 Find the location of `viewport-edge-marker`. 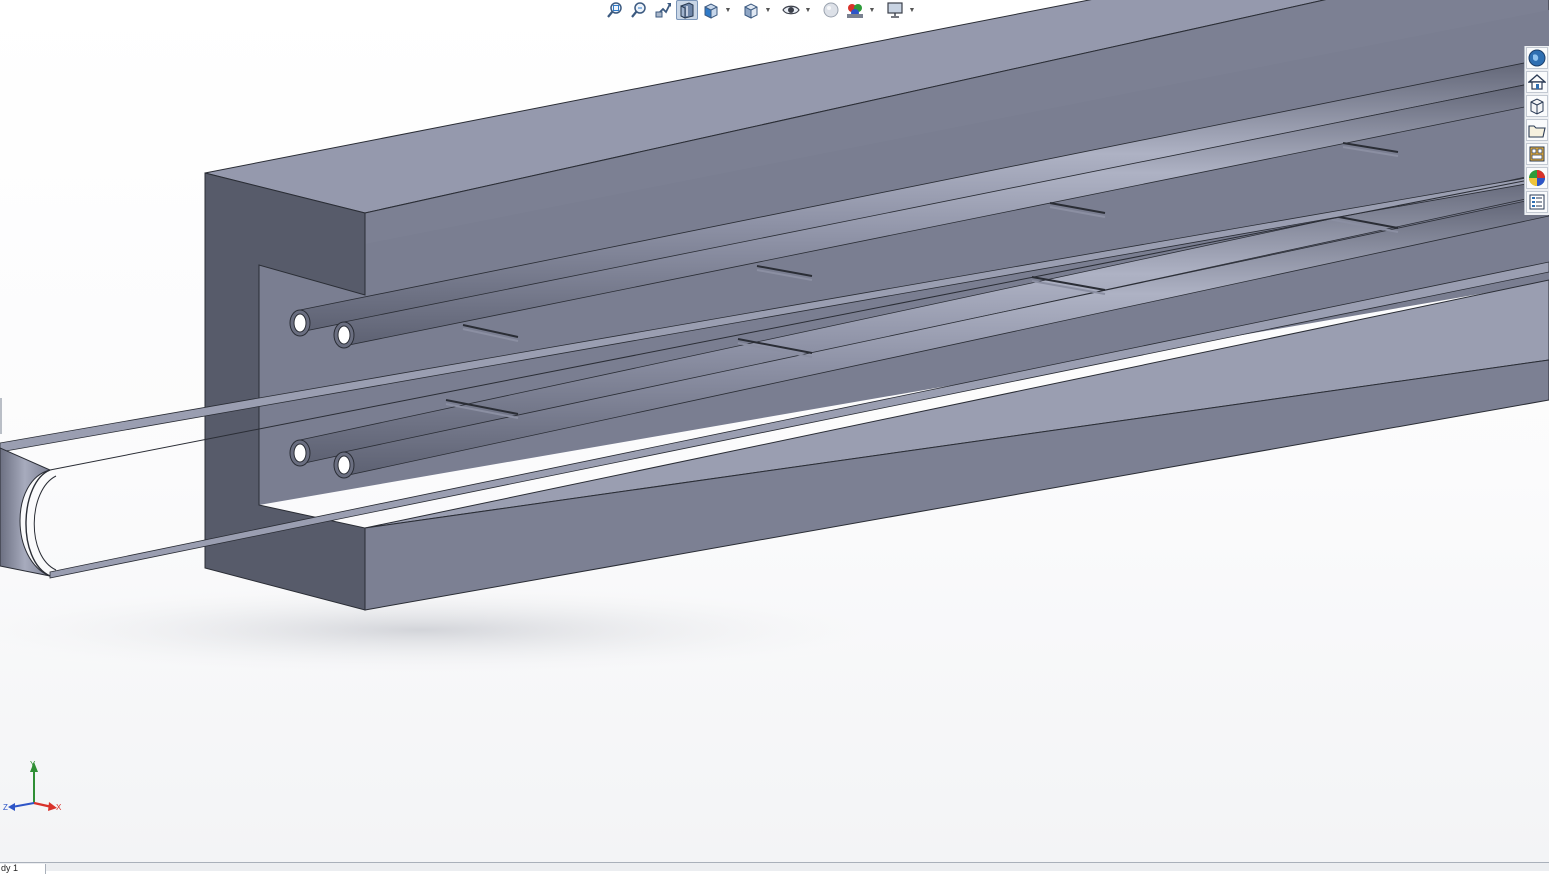

viewport-edge-marker is located at coordinates (1, 416).